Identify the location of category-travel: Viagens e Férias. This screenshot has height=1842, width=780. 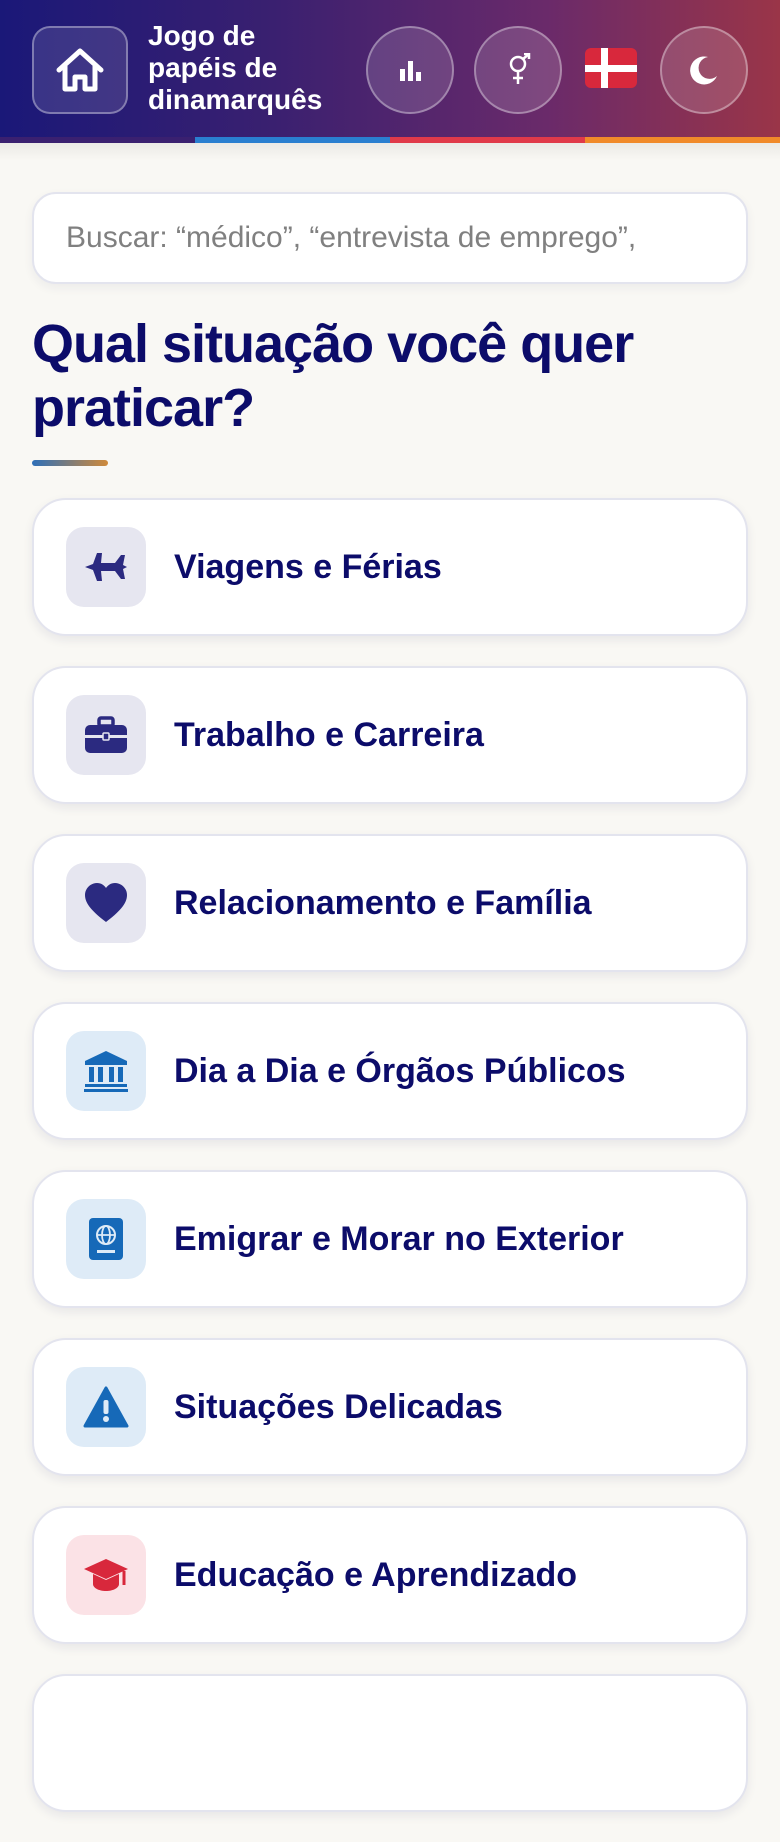
(390, 567).